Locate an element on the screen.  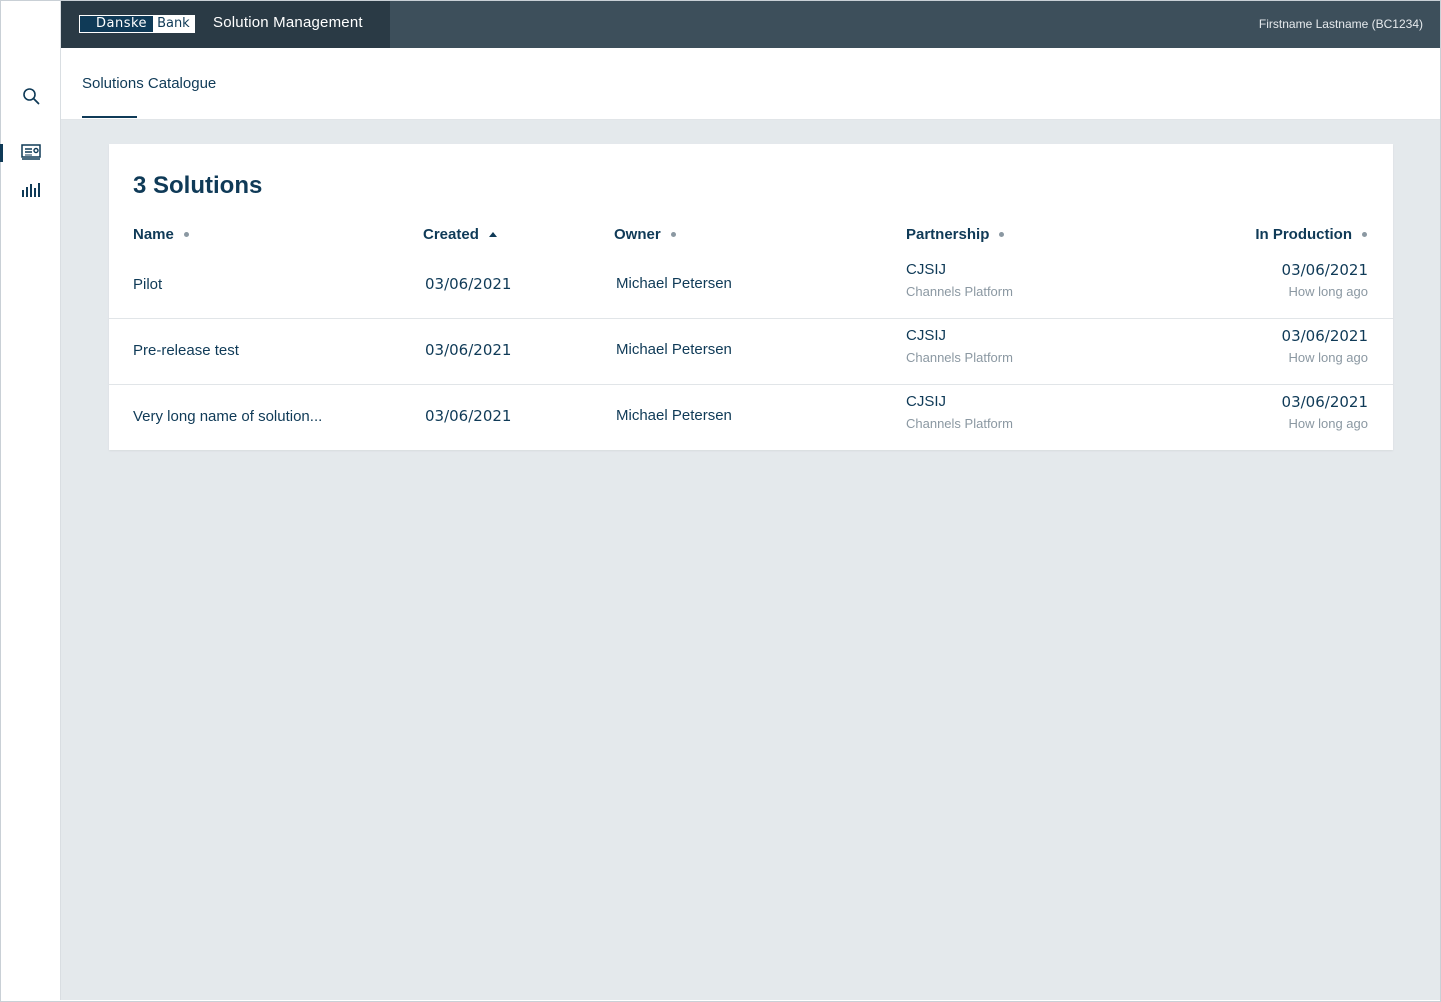
column-header-partnership: Partnership is located at coordinates (955, 234).